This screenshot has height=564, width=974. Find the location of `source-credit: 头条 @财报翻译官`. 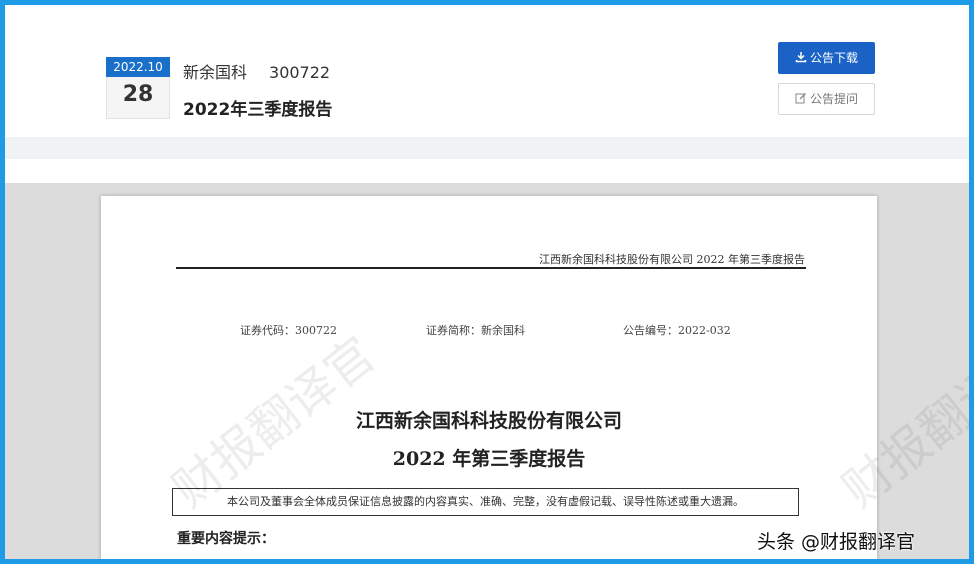

source-credit: 头条 @财报翻译官 is located at coordinates (836, 542).